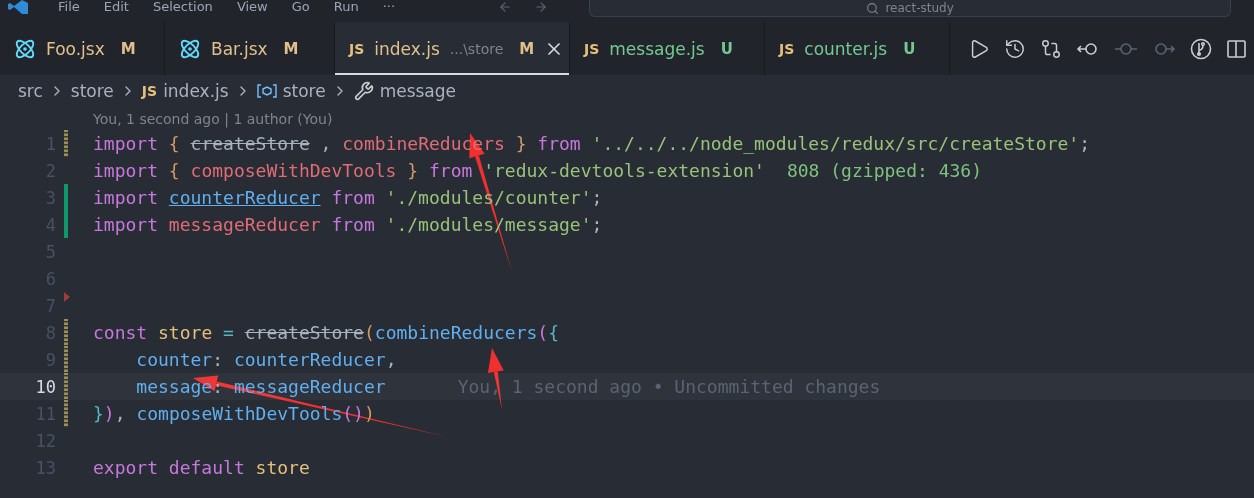 The image size is (1254, 498). Describe the element at coordinates (346, 7) in the screenshot. I see `menu-item: Run` at that location.